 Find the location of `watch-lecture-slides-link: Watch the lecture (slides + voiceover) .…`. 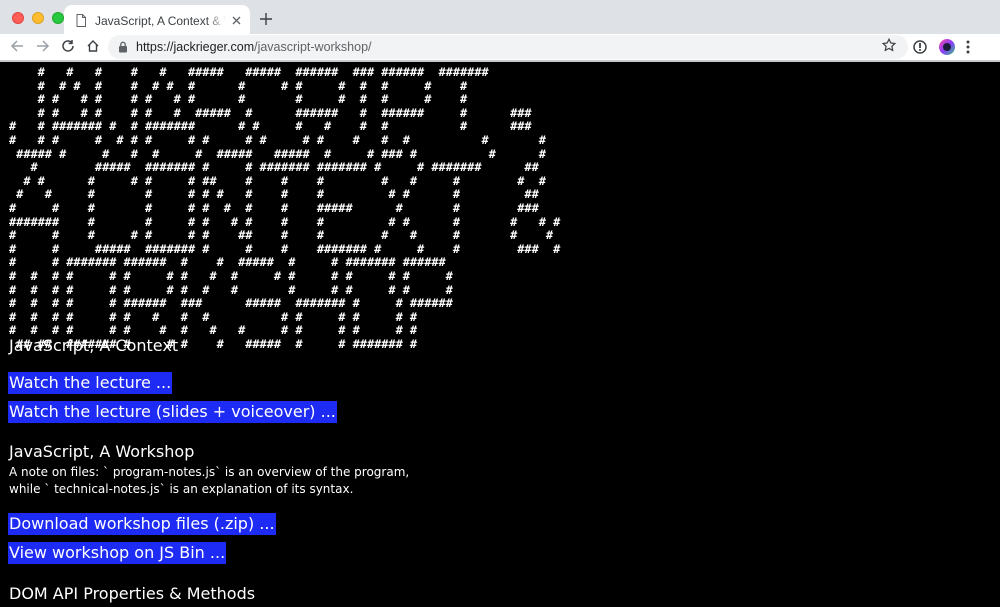

watch-lecture-slides-link: Watch the lecture (slides + voiceover) .… is located at coordinates (172, 412).